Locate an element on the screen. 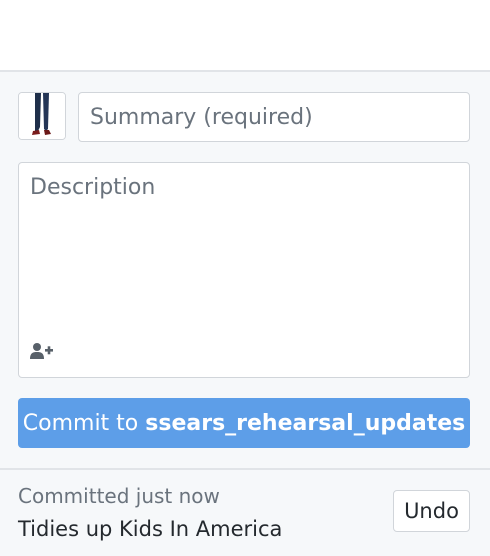 Image resolution: width=490 pixels, height=556 pixels. commit-branch-name: ssears_rehearsal_updates is located at coordinates (305, 423).